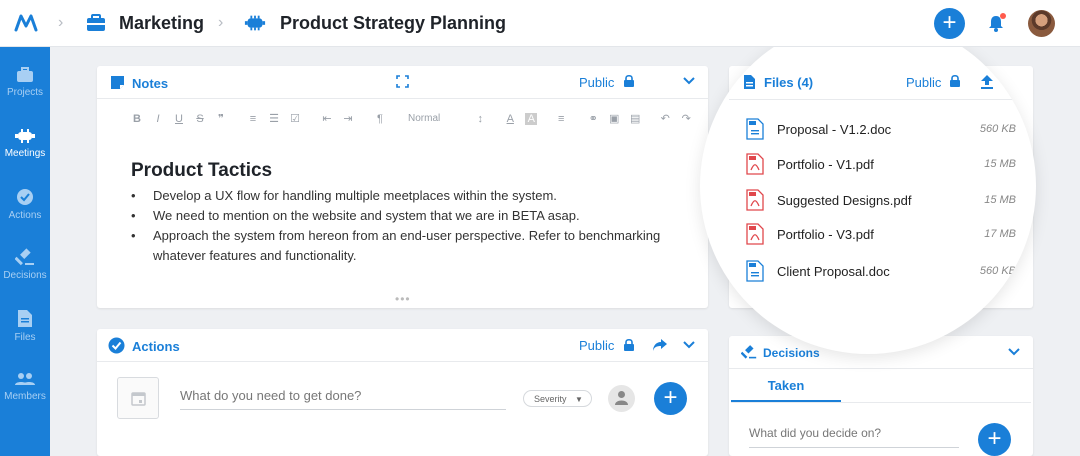 Image resolution: width=1080 pixels, height=456 pixels. Describe the element at coordinates (150, 83) in the screenshot. I see `notes-title: Notes` at that location.